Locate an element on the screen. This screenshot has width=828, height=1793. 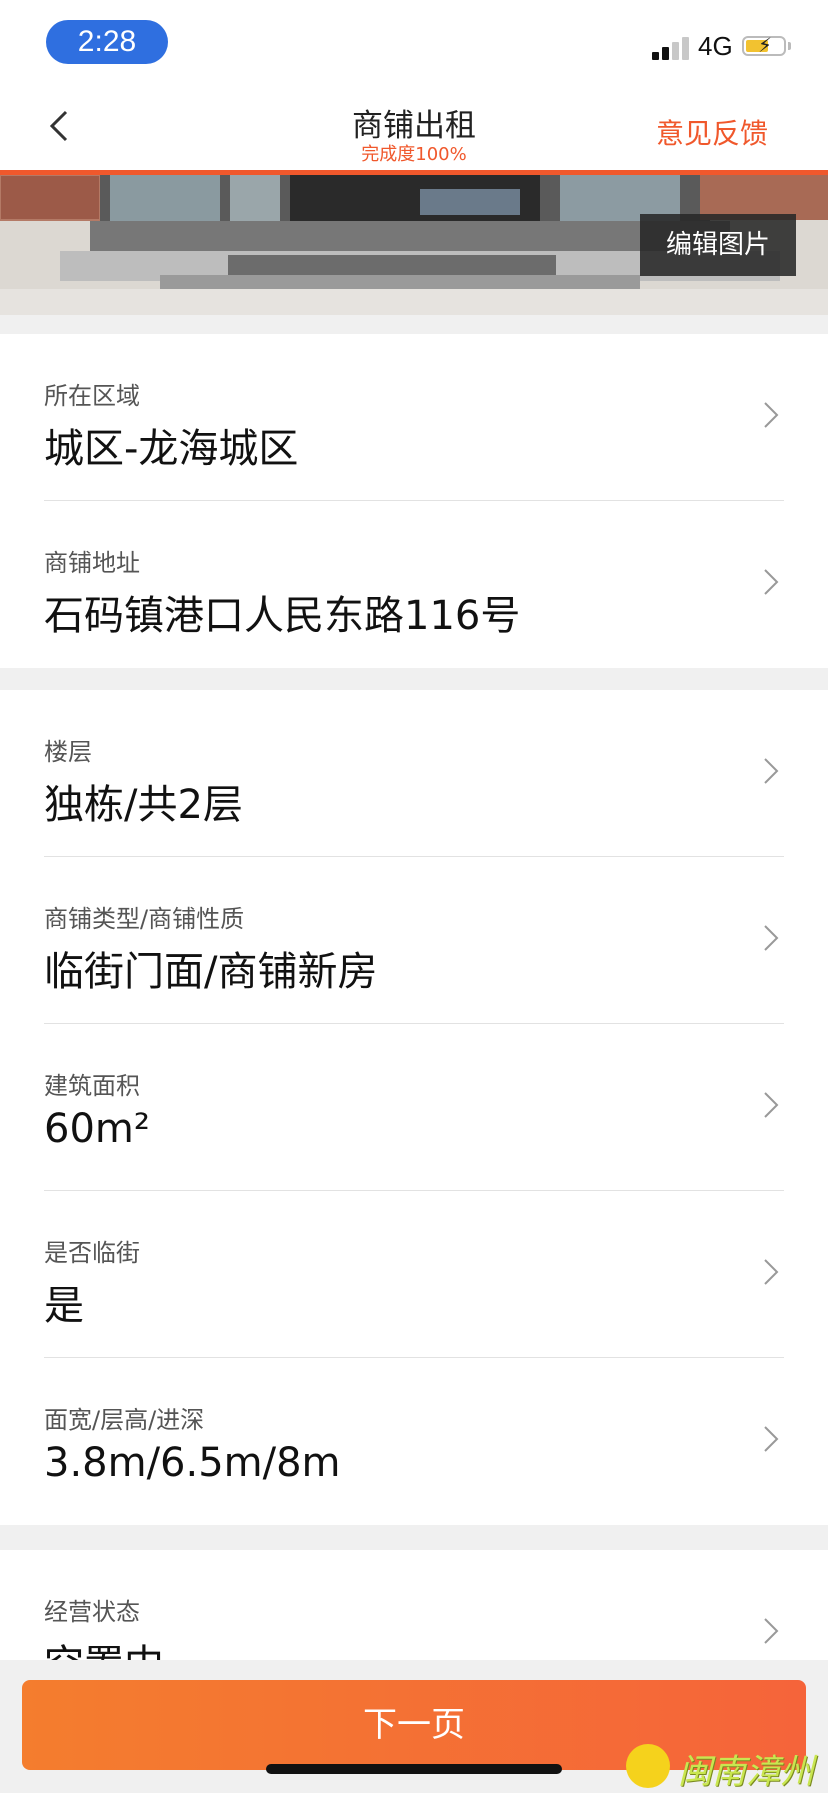
field-label: 是否临街 is located at coordinates (92, 1253).